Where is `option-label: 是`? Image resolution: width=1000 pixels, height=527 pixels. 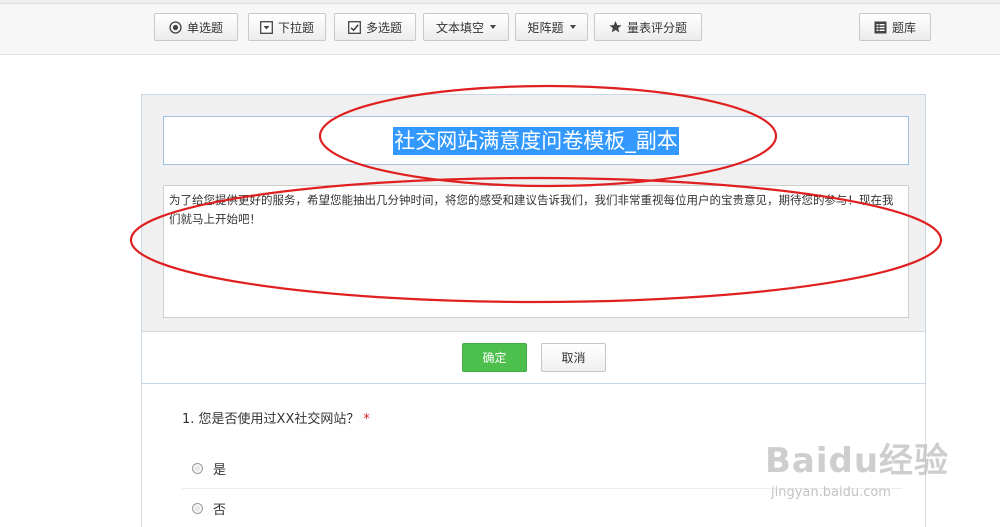
option-label: 是 is located at coordinates (220, 470).